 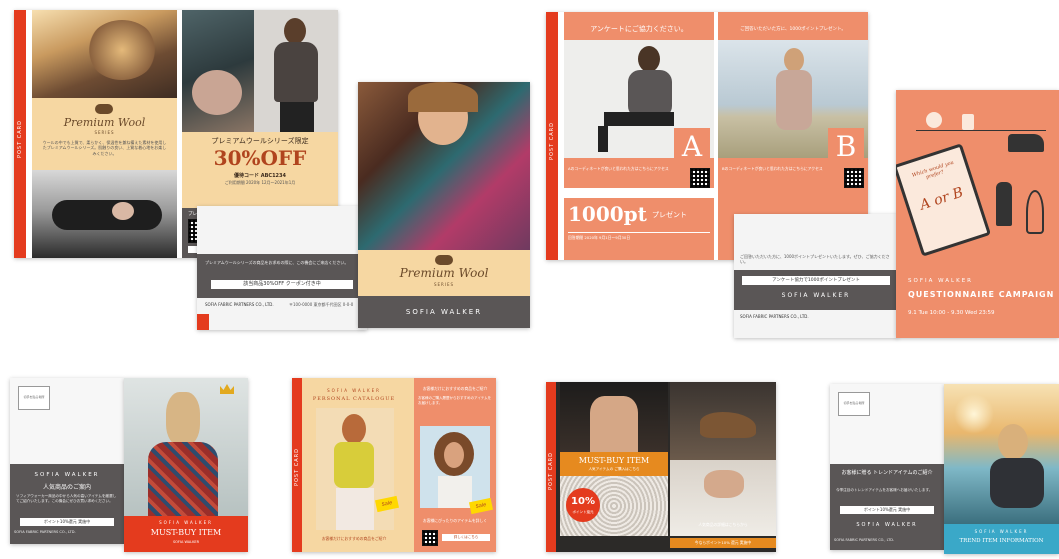 I want to click on series-sub: SERIES, so click(x=104, y=132).